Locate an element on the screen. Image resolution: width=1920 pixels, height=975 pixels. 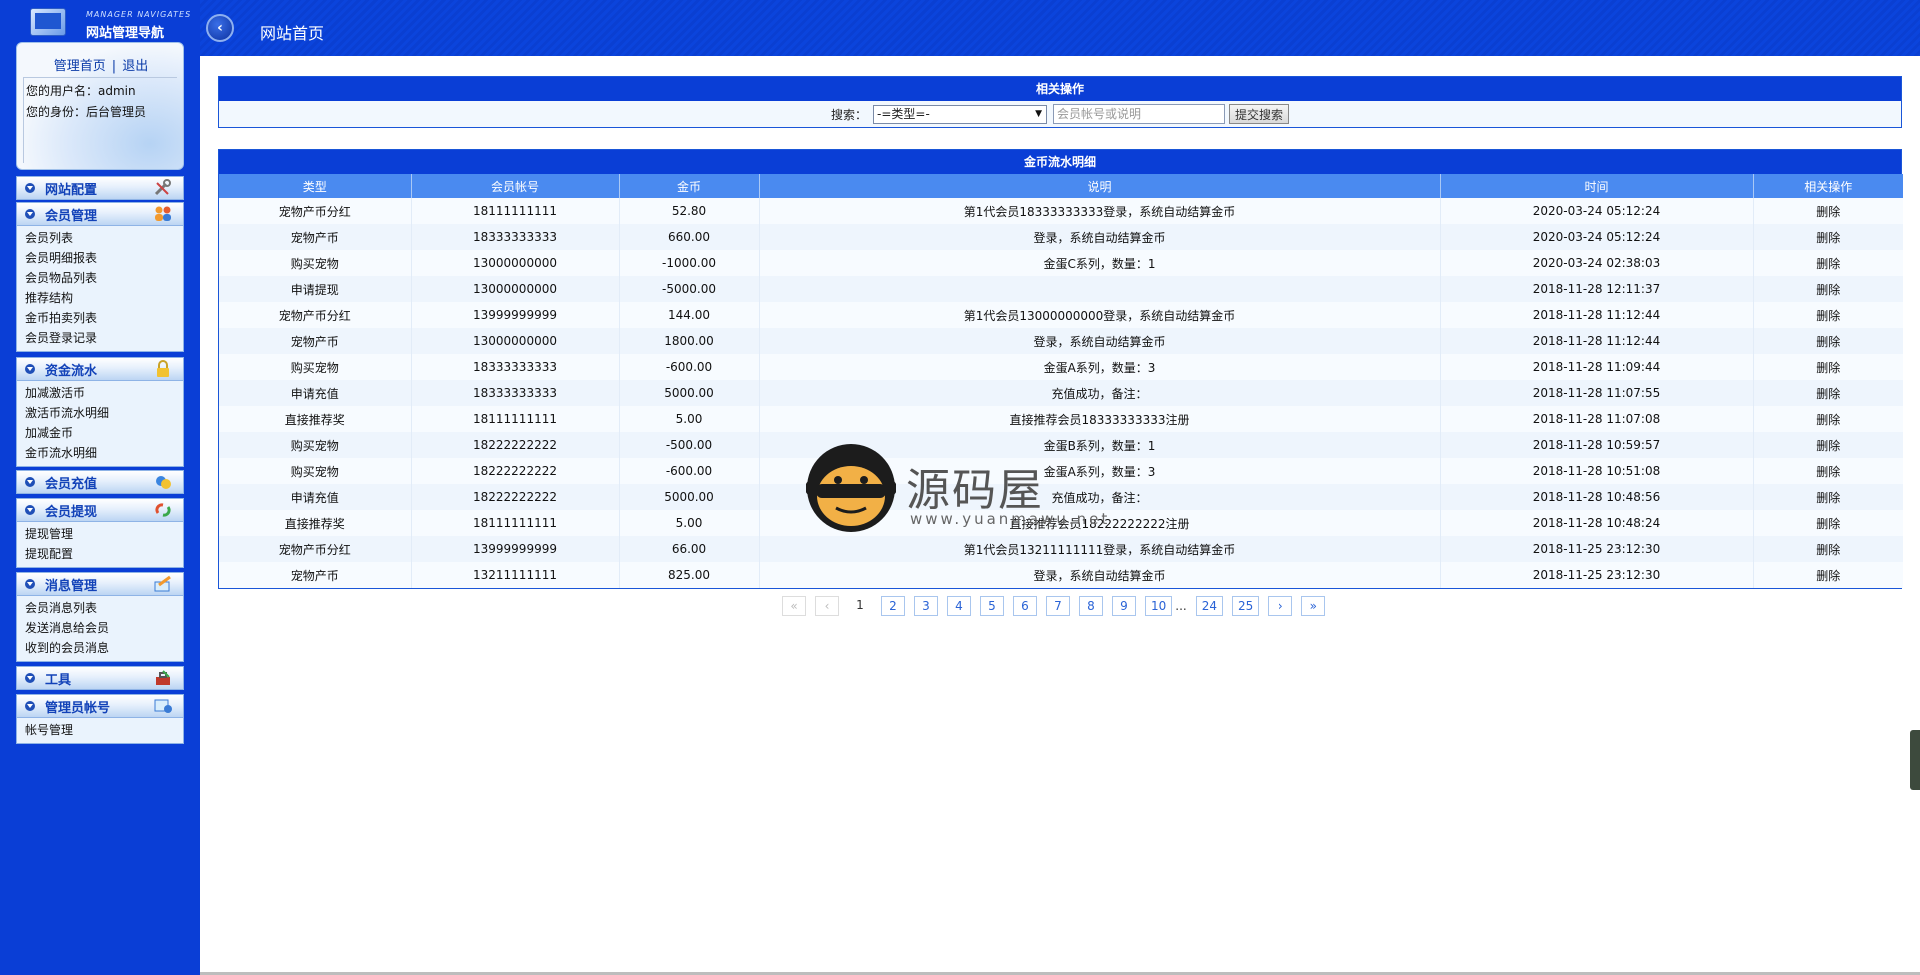
page-link: 2 is located at coordinates (893, 606).